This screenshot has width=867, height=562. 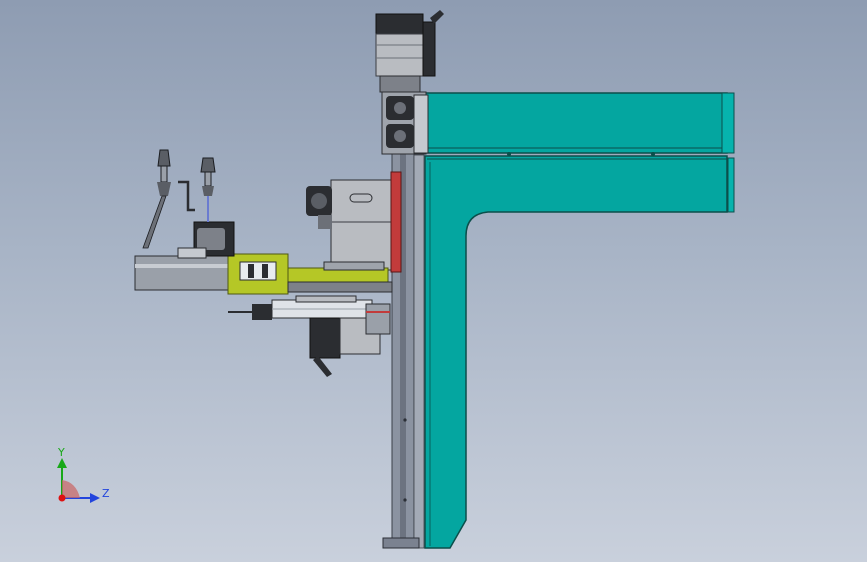 What do you see at coordinates (576, 123) in the screenshot?
I see `upper-beam` at bounding box center [576, 123].